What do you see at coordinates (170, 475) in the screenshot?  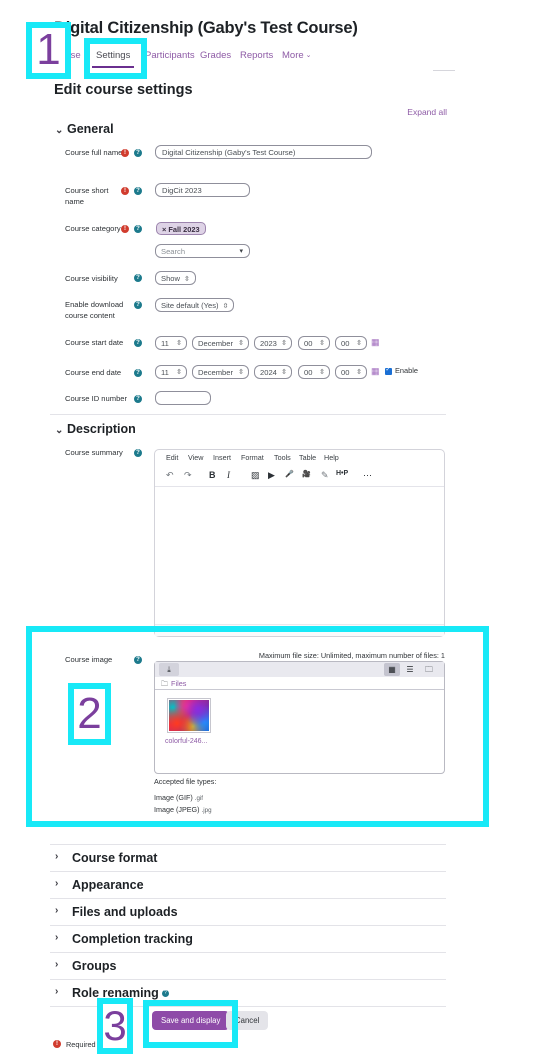 I see `undo-icon: ↶` at bounding box center [170, 475].